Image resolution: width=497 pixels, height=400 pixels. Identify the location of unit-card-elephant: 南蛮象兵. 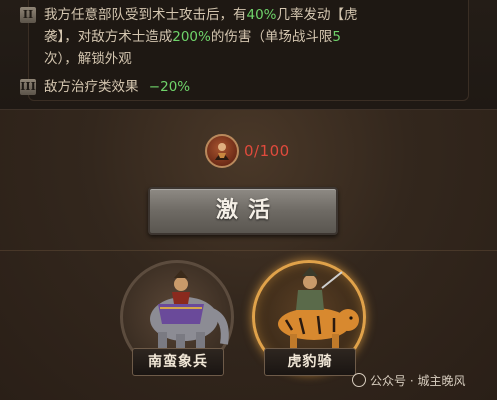
(178, 319).